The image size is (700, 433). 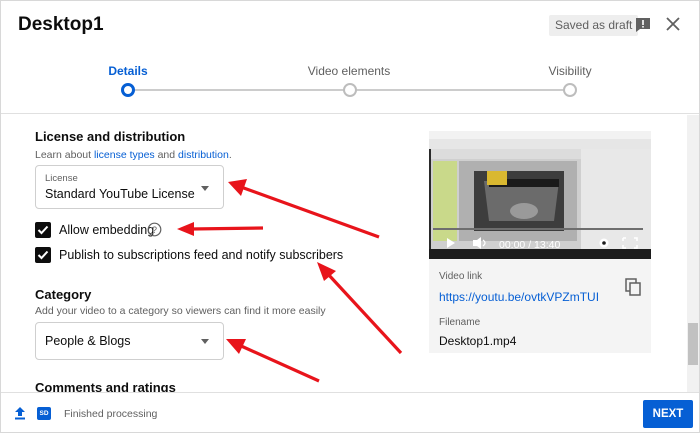 What do you see at coordinates (594, 25) in the screenshot?
I see `saved-draft-badge: Saved as draft` at bounding box center [594, 25].